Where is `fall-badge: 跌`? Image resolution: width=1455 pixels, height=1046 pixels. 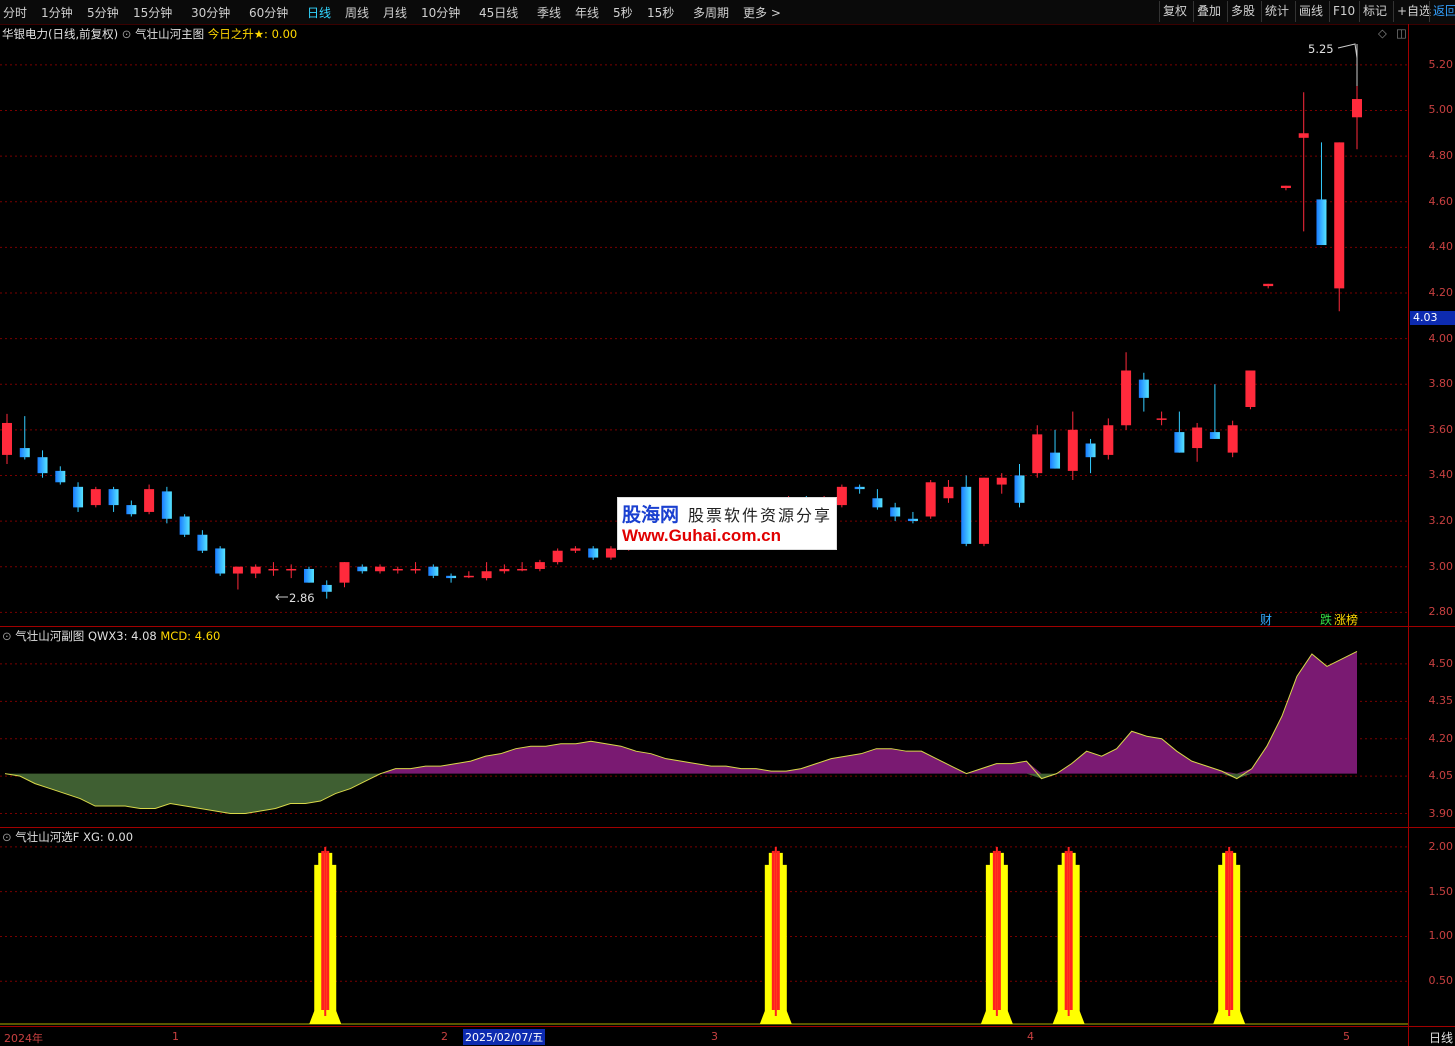
fall-badge: 跌 is located at coordinates (1326, 619).